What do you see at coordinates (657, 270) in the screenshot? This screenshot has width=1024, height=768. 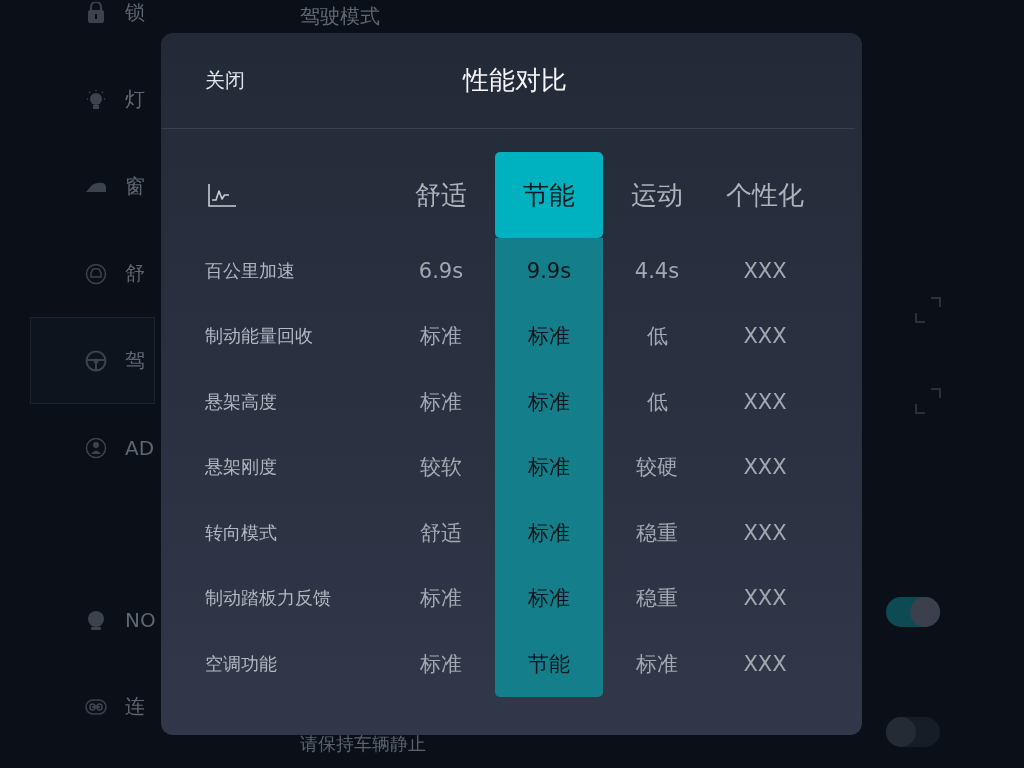 I see `table-cell: 4.4s` at bounding box center [657, 270].